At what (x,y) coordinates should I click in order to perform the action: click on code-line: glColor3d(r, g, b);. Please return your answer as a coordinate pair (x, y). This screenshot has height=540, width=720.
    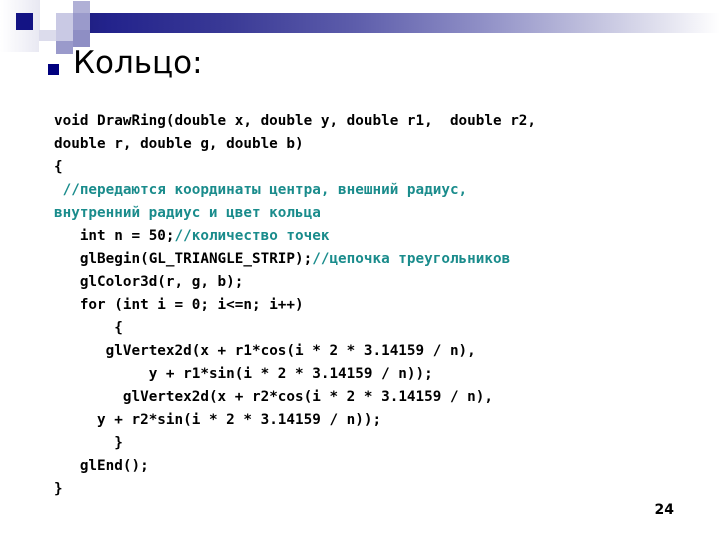
    Looking at the image, I should click on (379, 282).